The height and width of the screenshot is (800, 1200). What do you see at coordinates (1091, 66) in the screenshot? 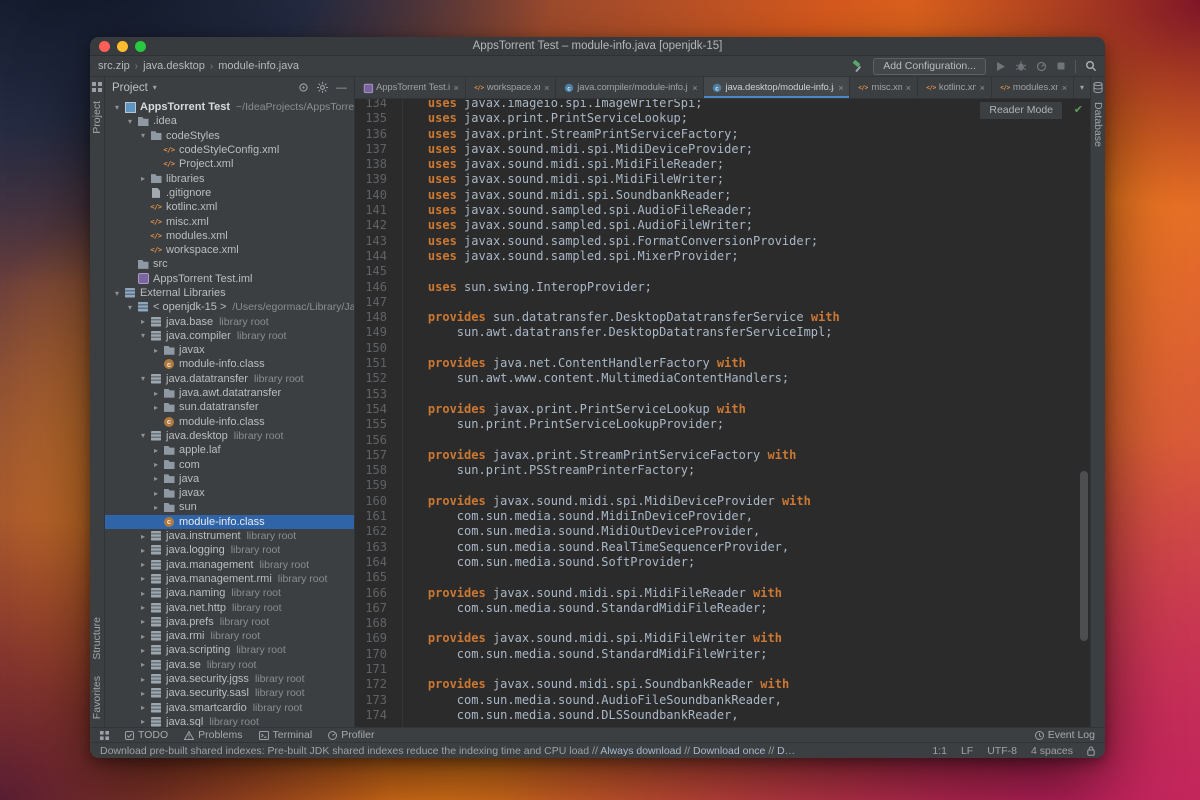
I see `search-everywhere-icon` at bounding box center [1091, 66].